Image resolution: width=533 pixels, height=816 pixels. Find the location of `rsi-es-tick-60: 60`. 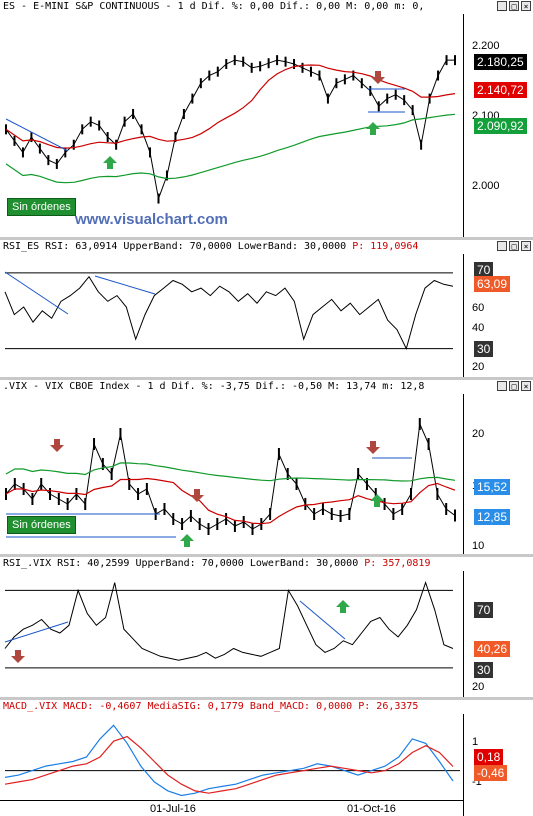

rsi-es-tick-60: 60 is located at coordinates (478, 308).